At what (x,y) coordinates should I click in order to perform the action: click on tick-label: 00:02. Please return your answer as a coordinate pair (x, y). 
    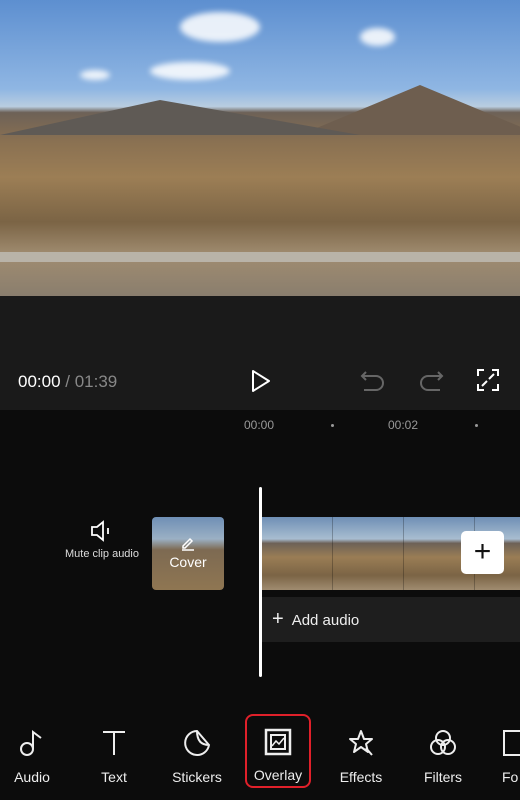
    Looking at the image, I should click on (403, 425).